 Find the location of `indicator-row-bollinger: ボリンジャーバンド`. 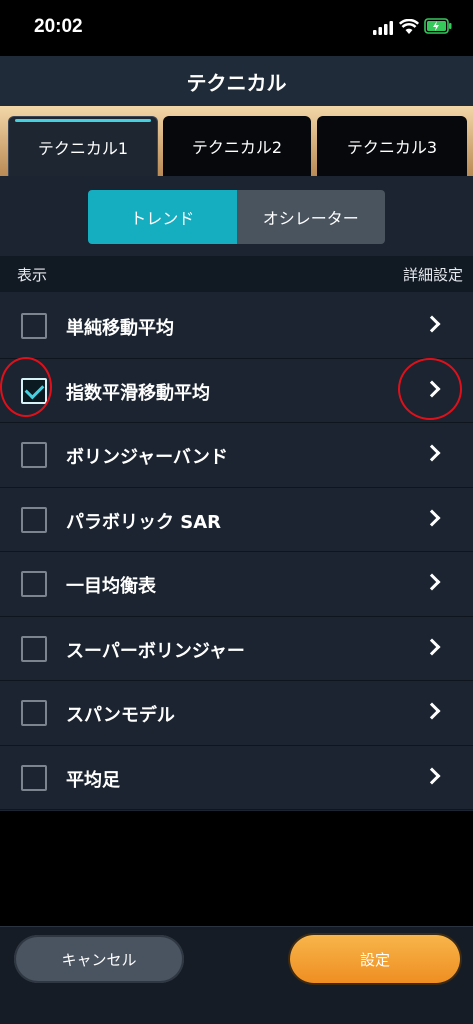

indicator-row-bollinger: ボリンジャーバンド is located at coordinates (236, 455).